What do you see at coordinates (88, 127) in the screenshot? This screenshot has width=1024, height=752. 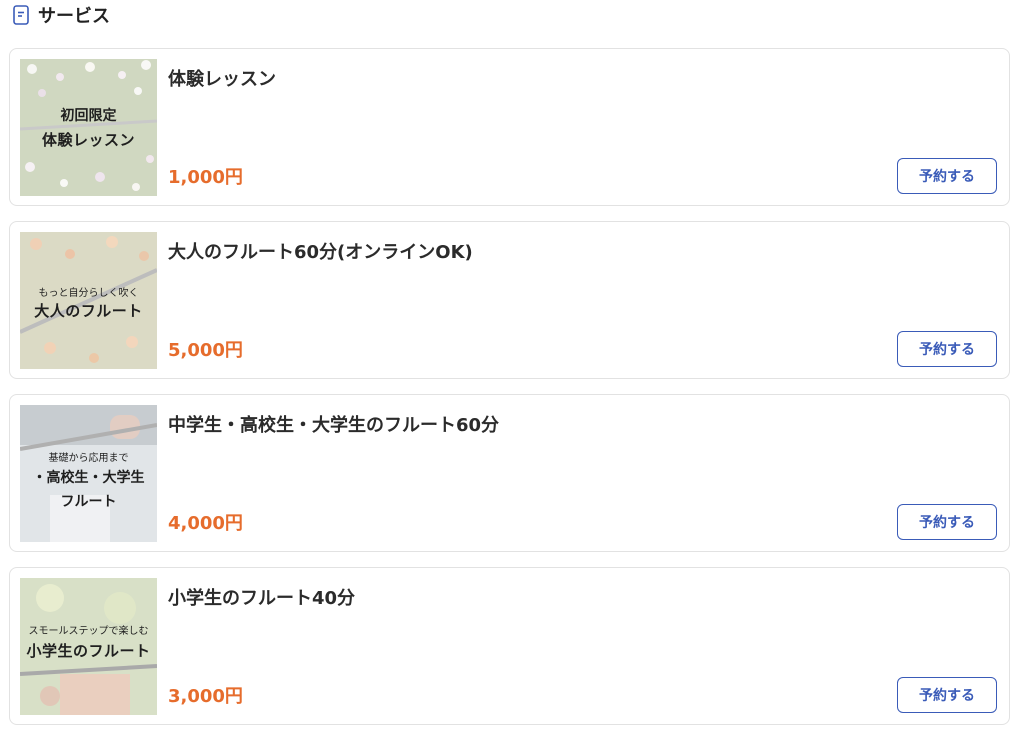 I see `service-thumbnail: 初回限定 体験レッスン` at bounding box center [88, 127].